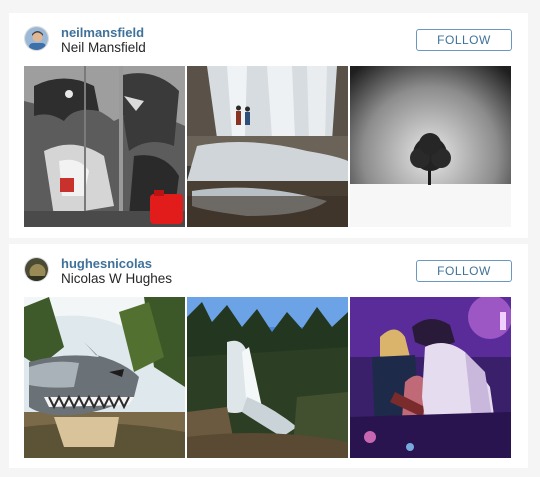 The image size is (540, 477). I want to click on street-mural-photo, so click(104, 146).